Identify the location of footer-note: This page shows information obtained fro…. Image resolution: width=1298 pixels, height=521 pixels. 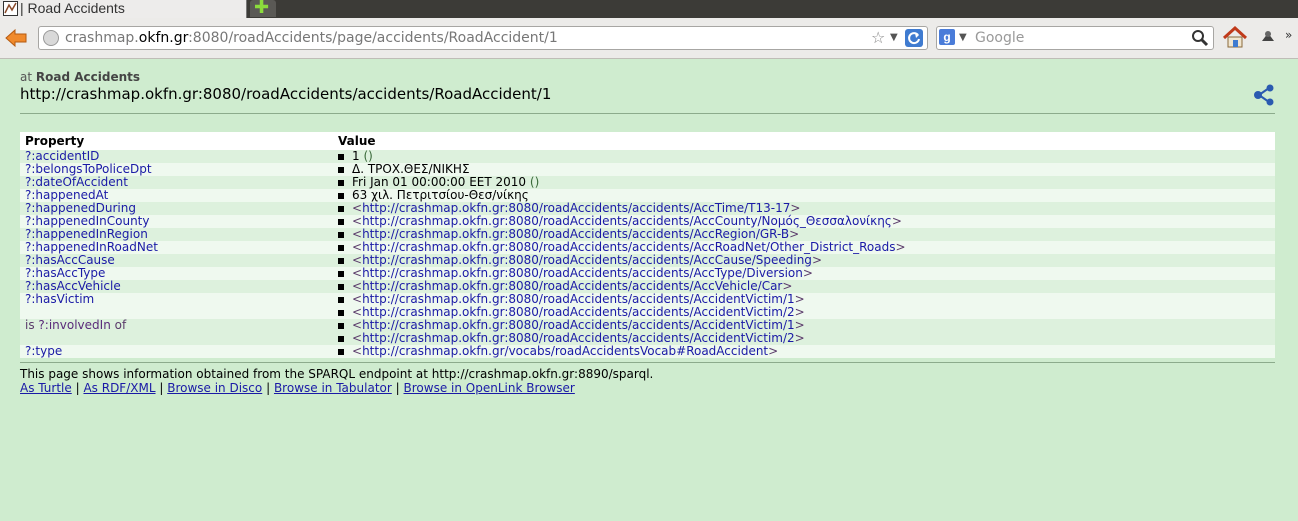
(337, 374).